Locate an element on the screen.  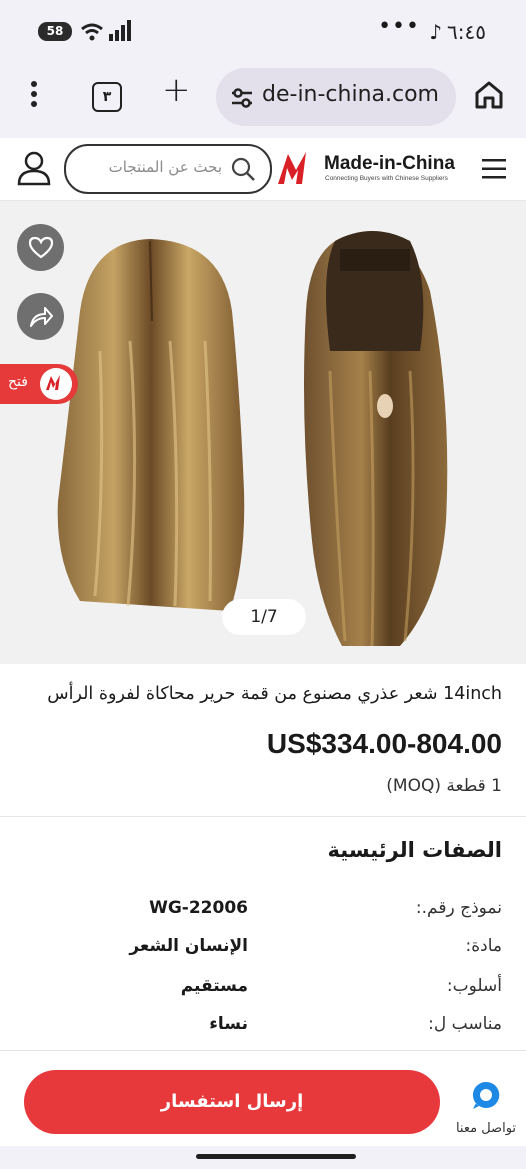
wifi-icon is located at coordinates (92, 32).